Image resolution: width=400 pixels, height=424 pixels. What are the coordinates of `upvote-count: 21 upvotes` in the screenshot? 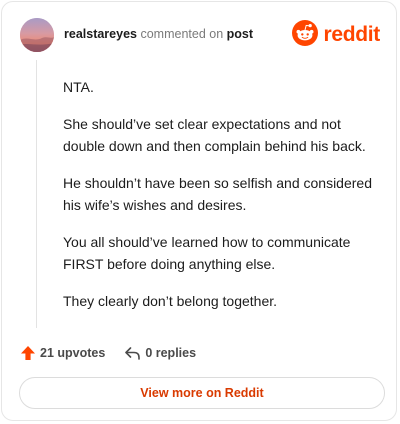 It's located at (73, 353).